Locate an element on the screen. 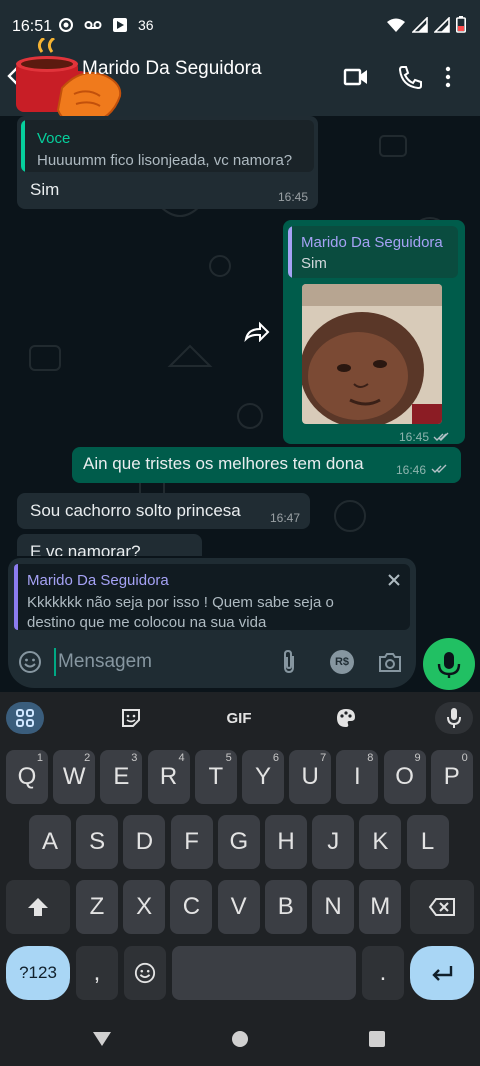  key-j: J is located at coordinates (333, 842).